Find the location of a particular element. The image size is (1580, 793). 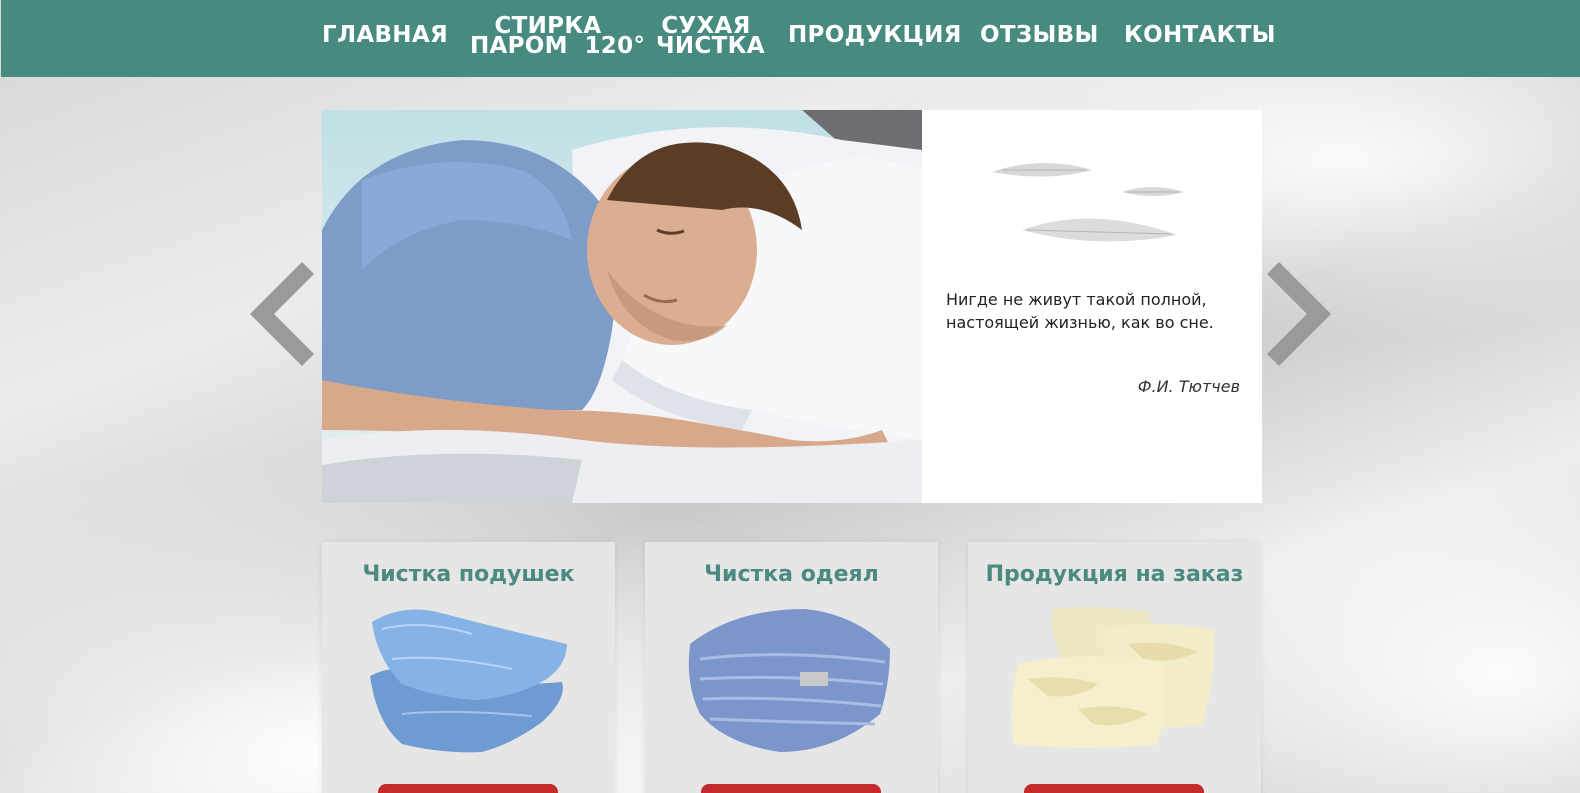

nav-item-products: ПРОДУКЦИЯ is located at coordinates (875, 35).